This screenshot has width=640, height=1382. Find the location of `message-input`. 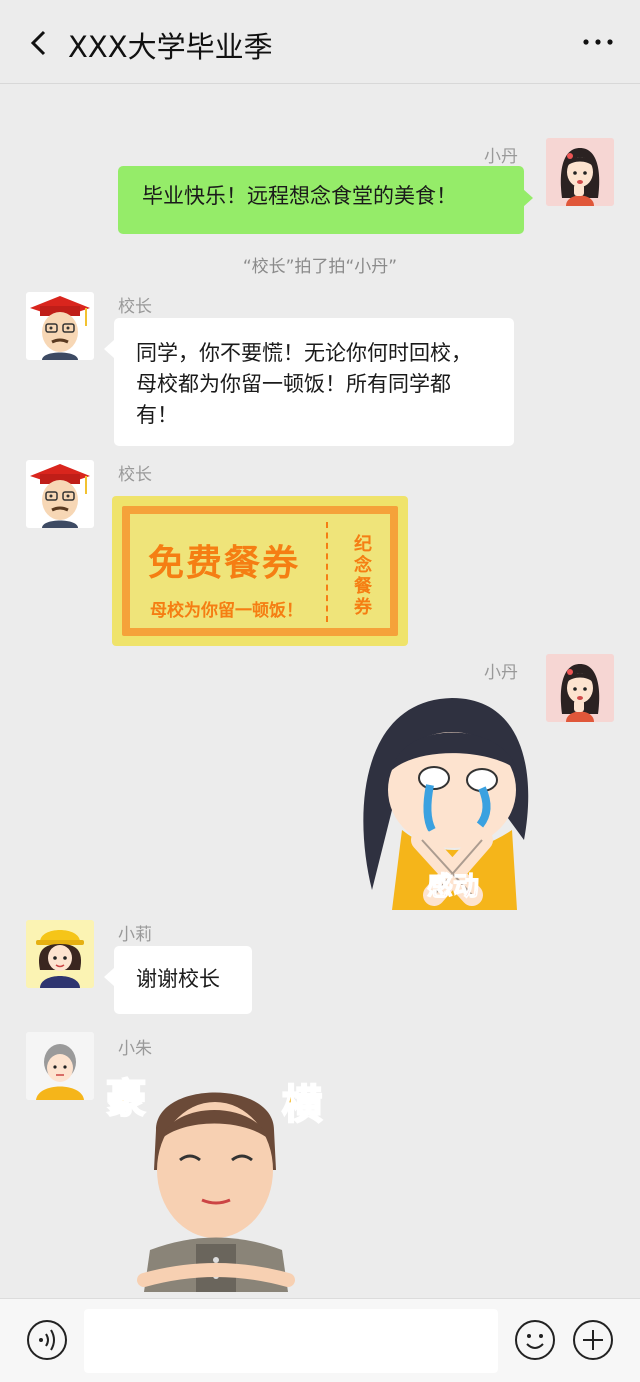

message-input is located at coordinates (291, 1341).